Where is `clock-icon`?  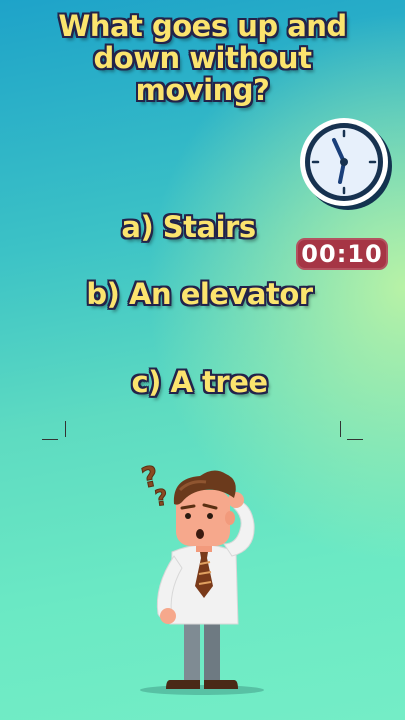 clock-icon is located at coordinates (346, 164).